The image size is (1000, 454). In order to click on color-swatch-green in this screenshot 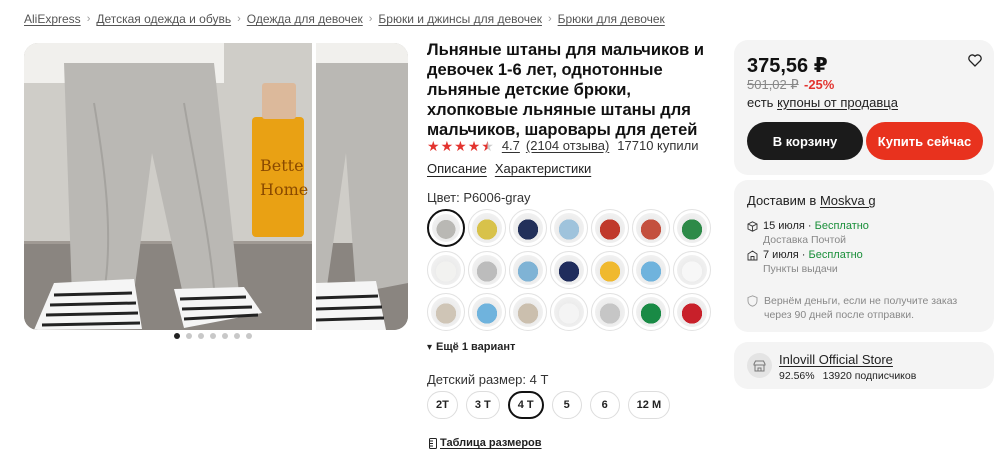, I will do `click(692, 228)`.